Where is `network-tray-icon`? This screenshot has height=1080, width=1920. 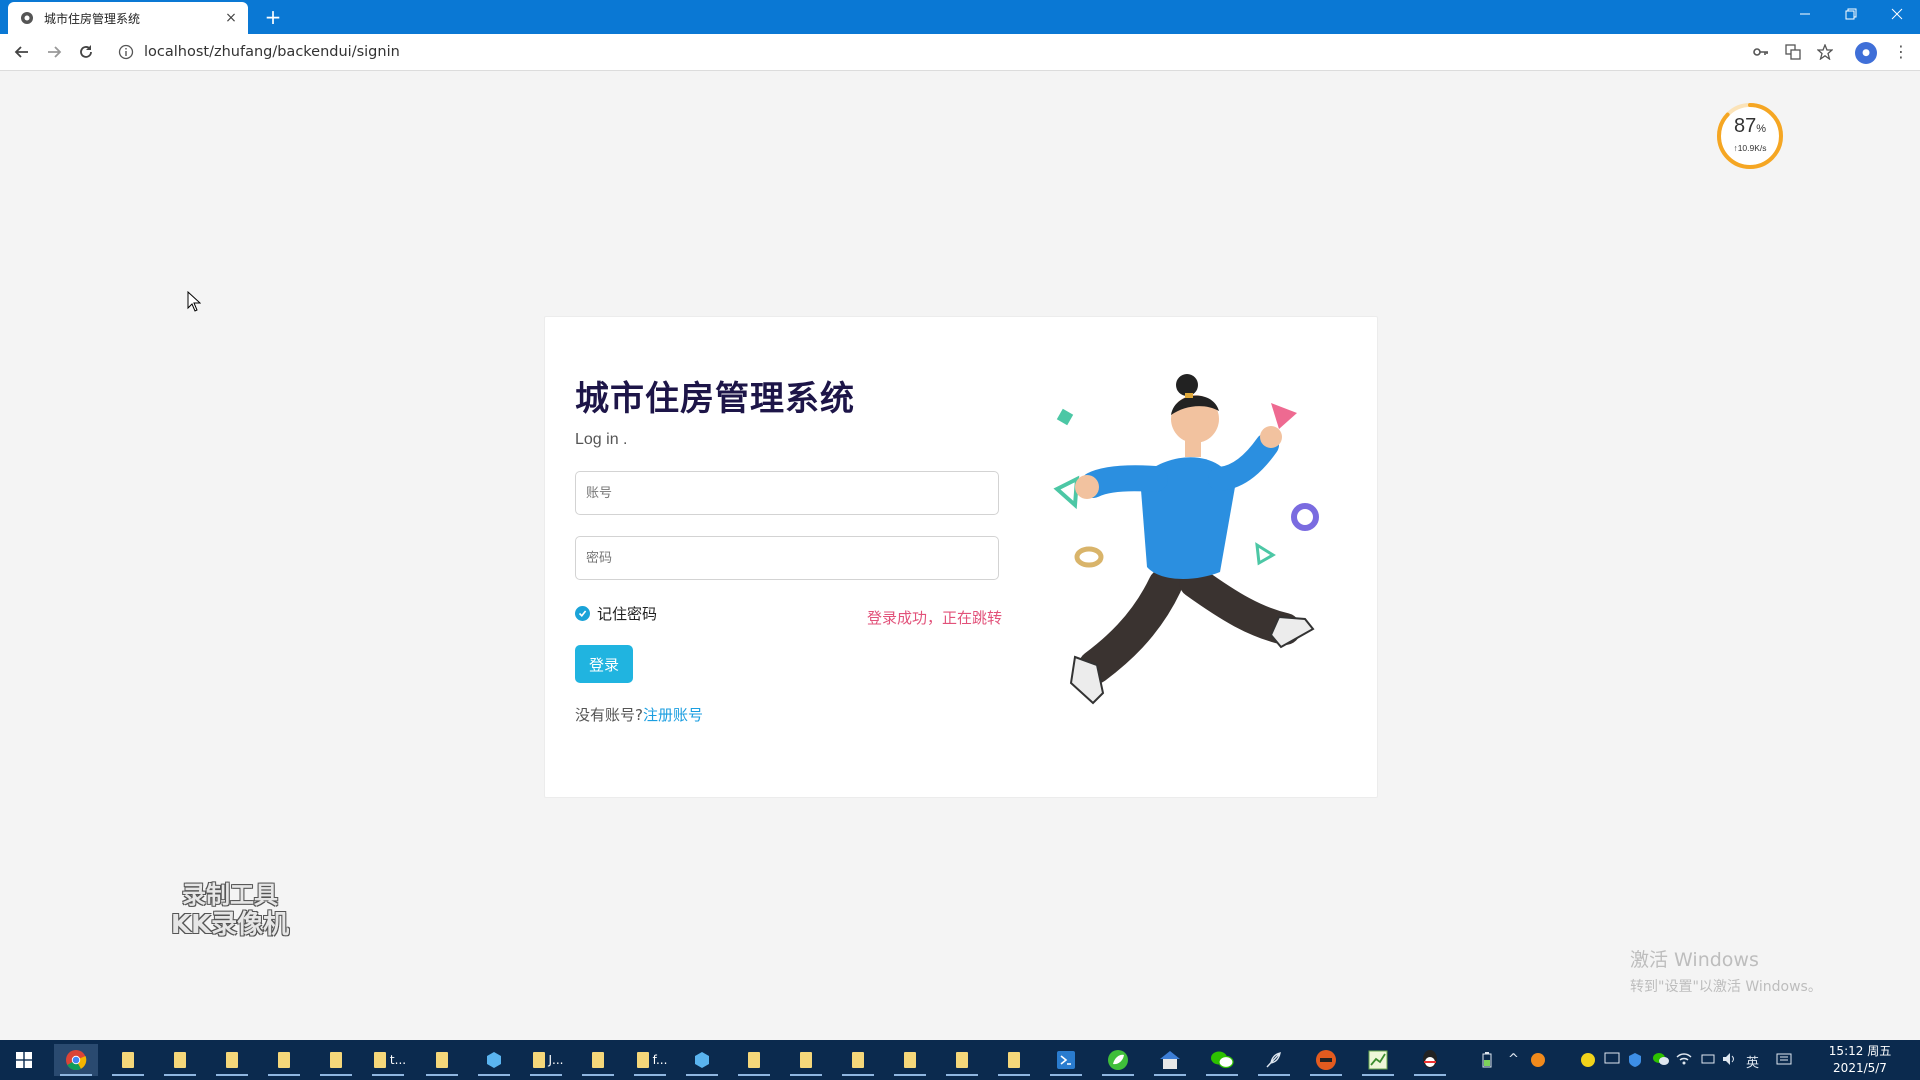 network-tray-icon is located at coordinates (1708, 1061).